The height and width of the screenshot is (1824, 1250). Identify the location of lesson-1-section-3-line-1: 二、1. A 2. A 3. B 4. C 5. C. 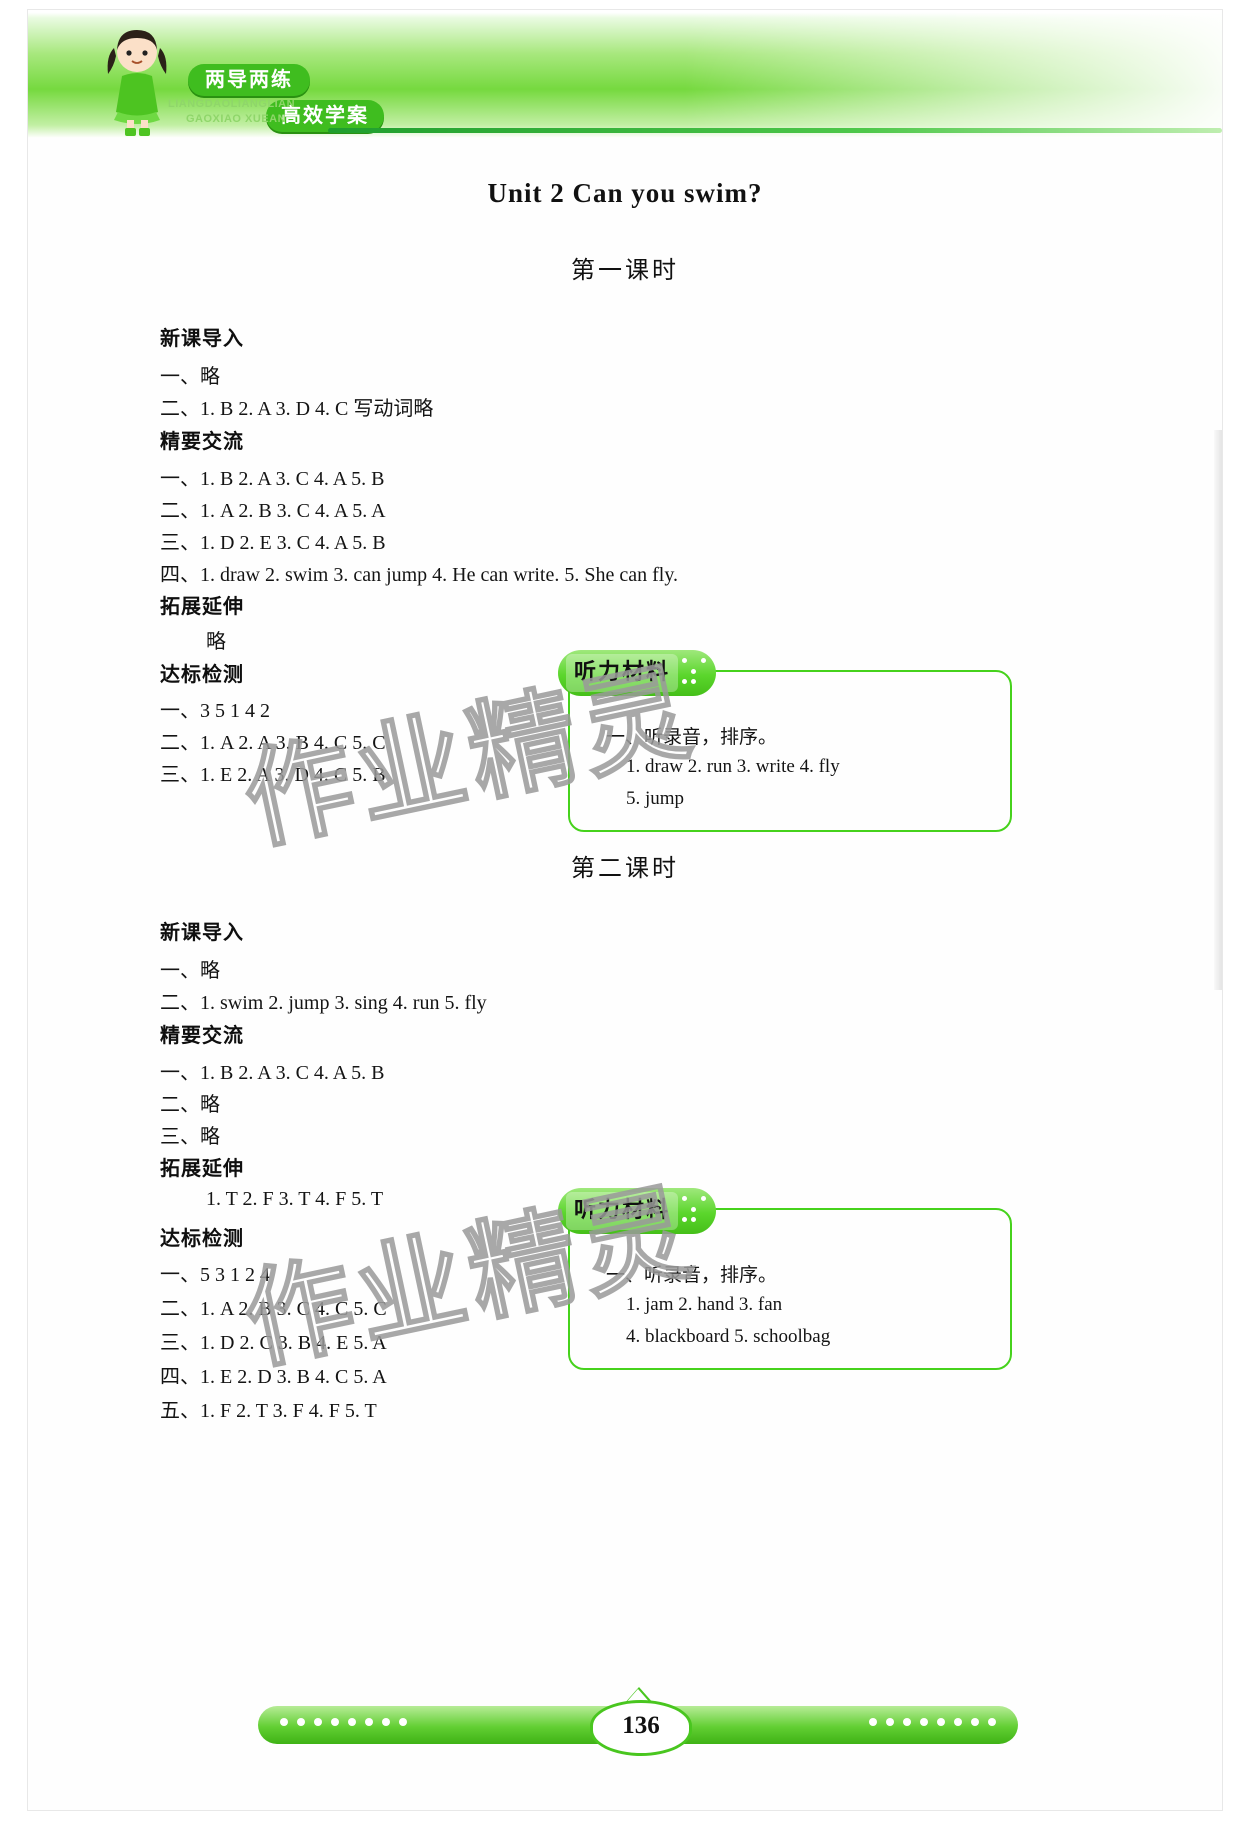
(273, 743).